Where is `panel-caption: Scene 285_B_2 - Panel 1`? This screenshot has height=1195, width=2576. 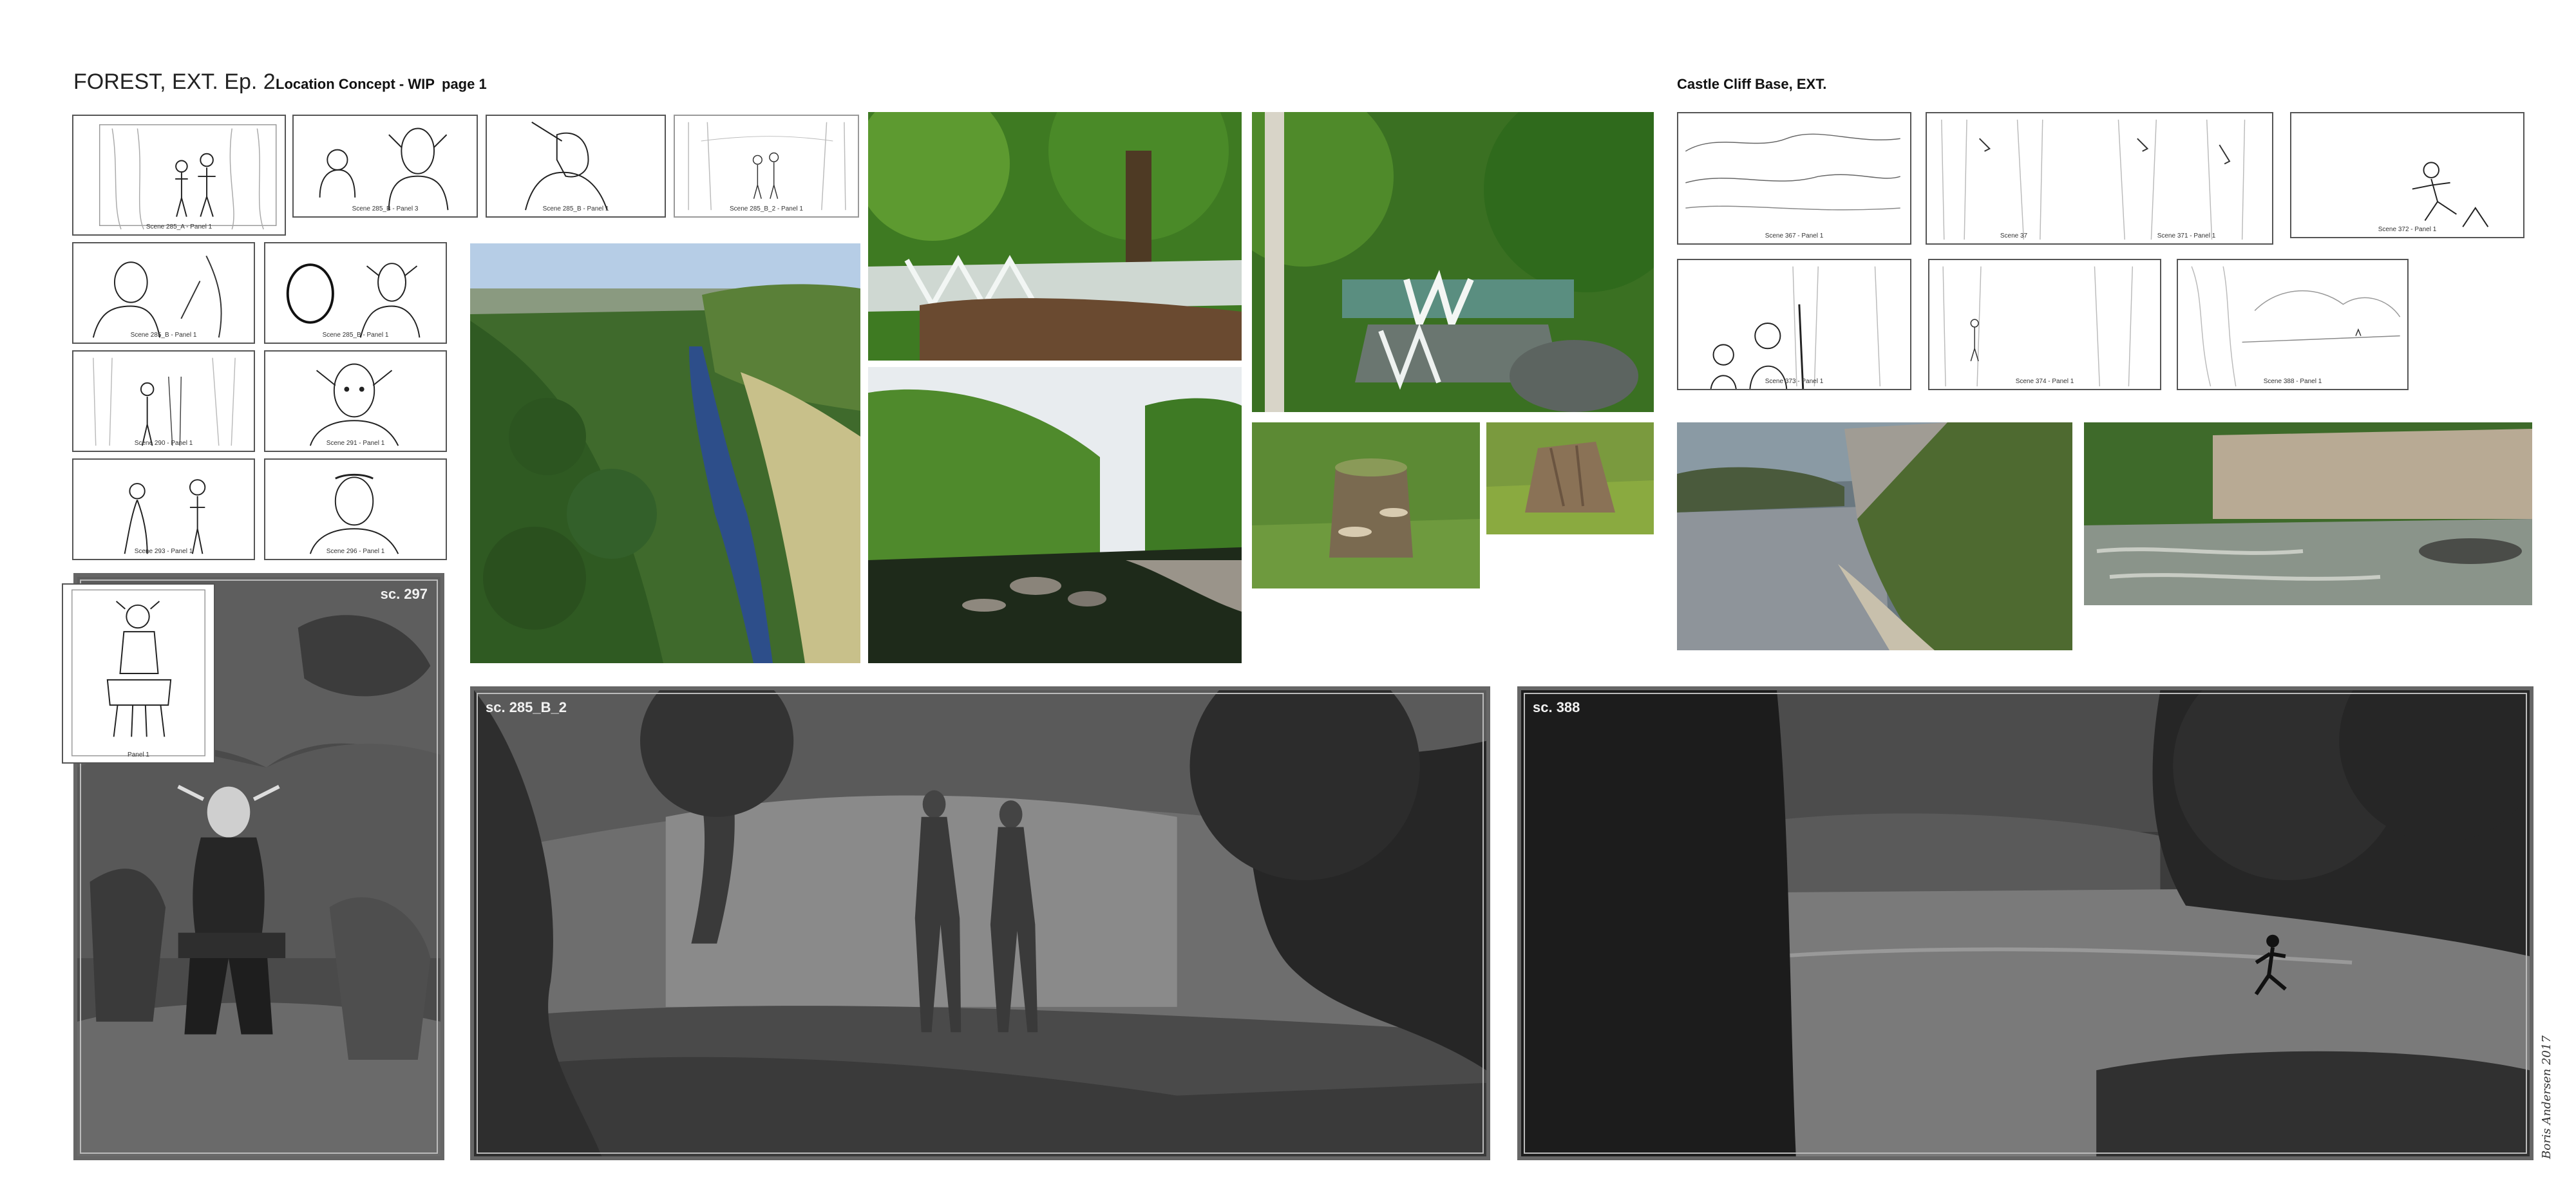 panel-caption: Scene 285_B_2 - Panel 1 is located at coordinates (766, 208).